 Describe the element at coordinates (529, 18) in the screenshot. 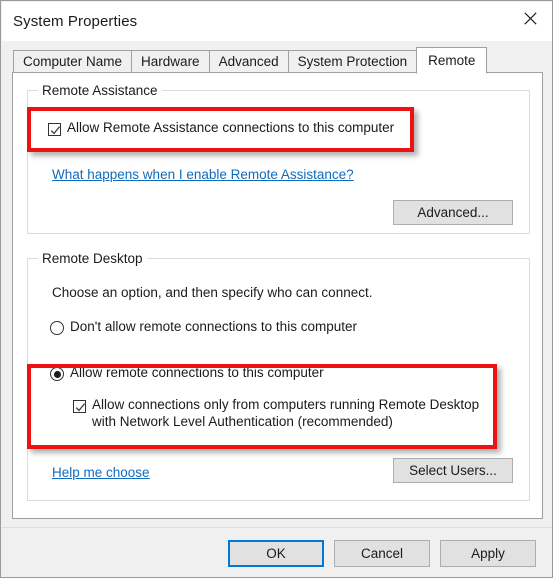

I see `close-icon` at that location.